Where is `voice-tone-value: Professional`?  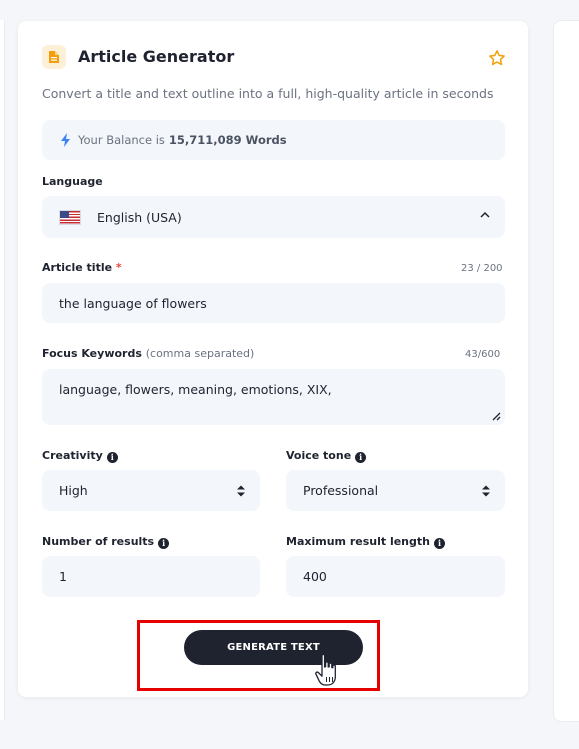 voice-tone-value: Professional is located at coordinates (341, 490).